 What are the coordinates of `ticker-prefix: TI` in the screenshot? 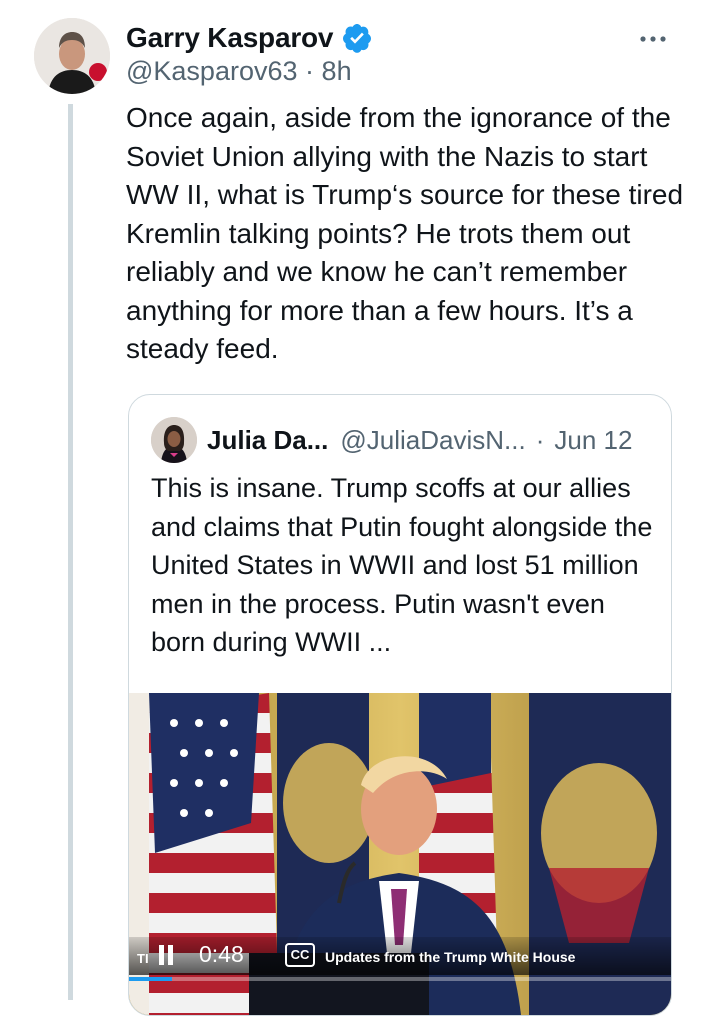 It's located at (143, 958).